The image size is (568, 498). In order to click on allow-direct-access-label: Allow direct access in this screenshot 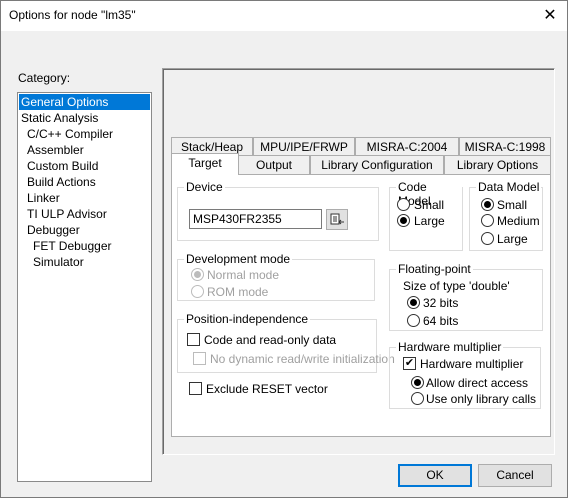, I will do `click(477, 383)`.